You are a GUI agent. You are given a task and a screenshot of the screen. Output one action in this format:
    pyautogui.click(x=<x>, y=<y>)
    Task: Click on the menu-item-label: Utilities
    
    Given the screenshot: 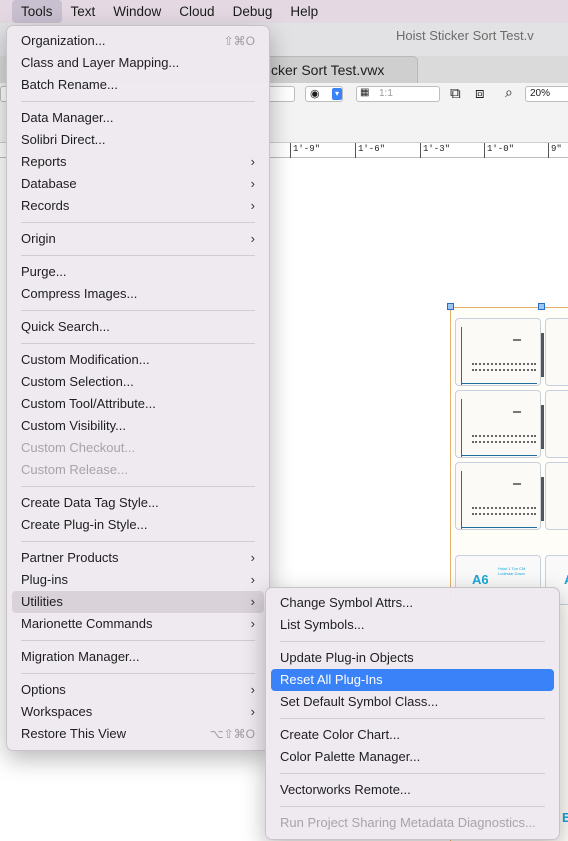 What is the action you would take?
    pyautogui.click(x=42, y=601)
    